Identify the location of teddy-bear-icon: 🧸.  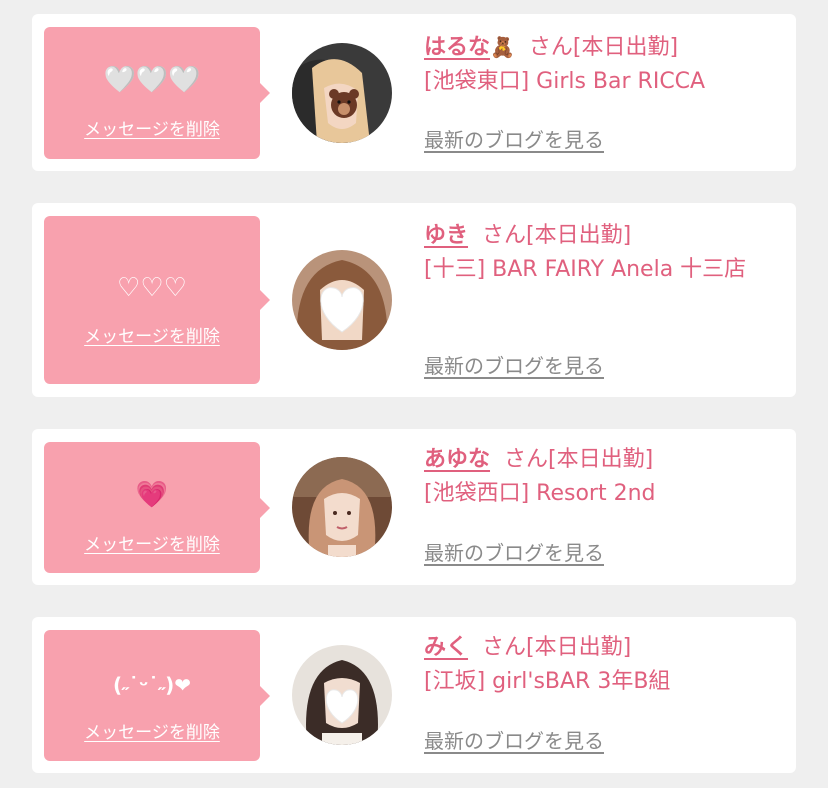
(502, 47).